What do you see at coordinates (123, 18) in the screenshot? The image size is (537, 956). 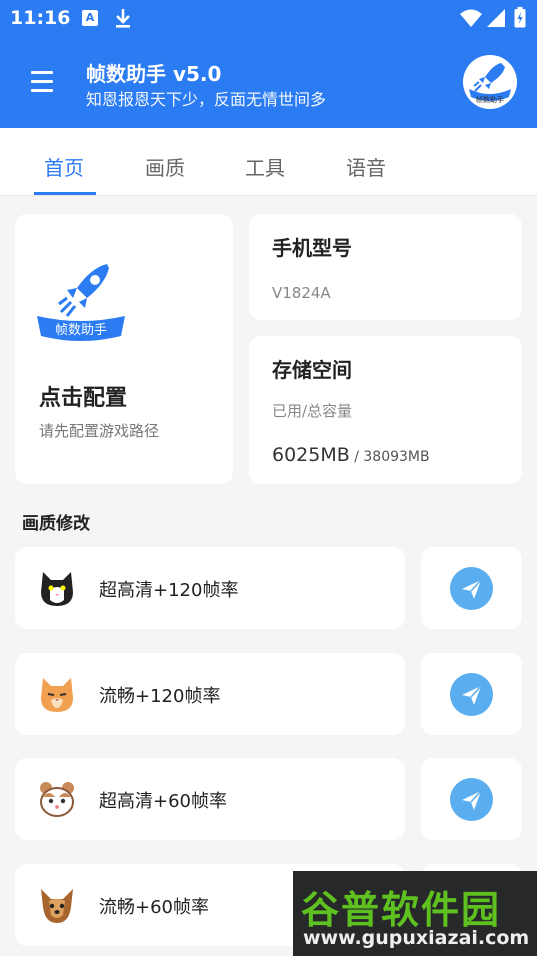 I see `download-icon` at bounding box center [123, 18].